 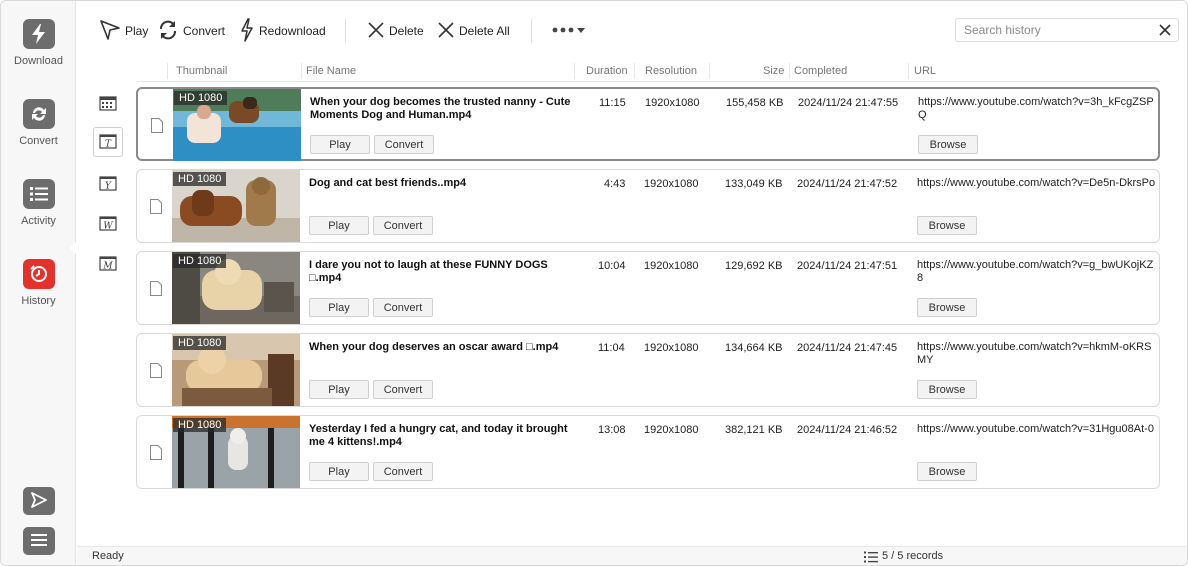 What do you see at coordinates (38, 34) in the screenshot?
I see `download-bolt-icon` at bounding box center [38, 34].